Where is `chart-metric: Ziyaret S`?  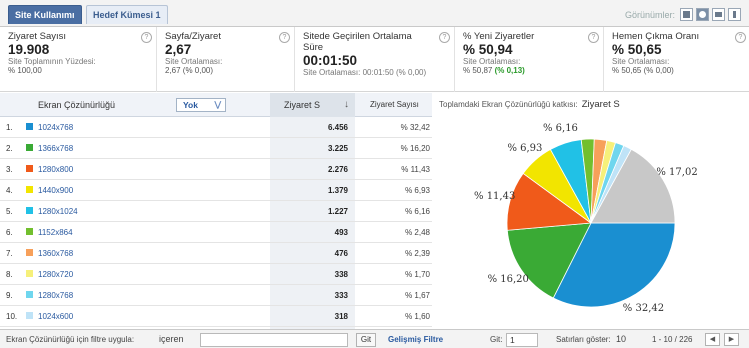
chart-metric: Ziyaret S is located at coordinates (601, 104).